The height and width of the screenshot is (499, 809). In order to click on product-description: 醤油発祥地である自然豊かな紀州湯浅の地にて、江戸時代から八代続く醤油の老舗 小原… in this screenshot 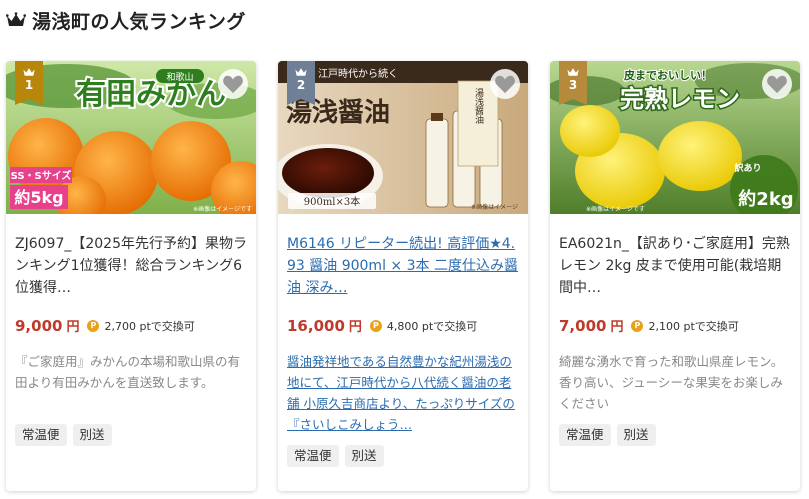, I will do `click(405, 393)`.